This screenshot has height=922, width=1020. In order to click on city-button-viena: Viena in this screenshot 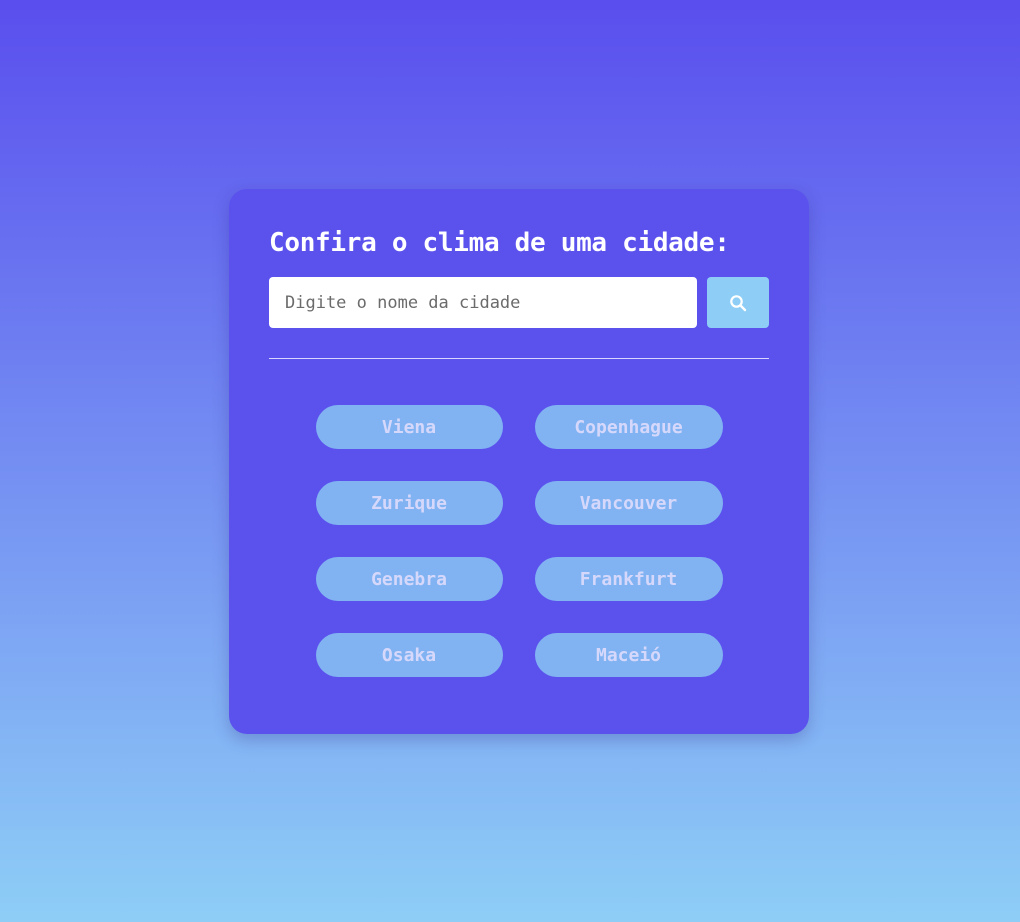, I will do `click(409, 427)`.